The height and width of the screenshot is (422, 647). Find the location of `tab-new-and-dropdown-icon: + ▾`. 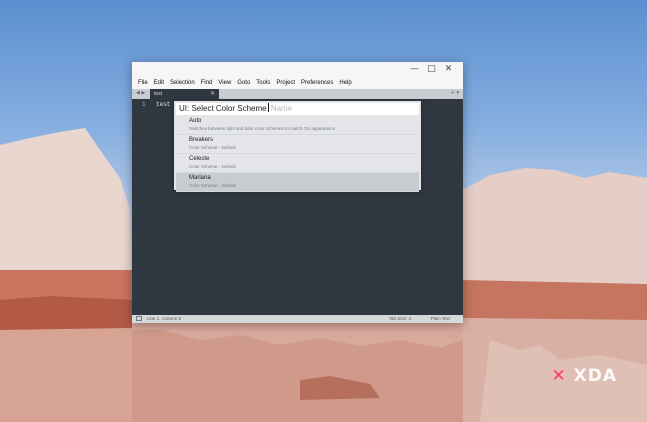

tab-new-and-dropdown-icon: + ▾ is located at coordinates (455, 93).